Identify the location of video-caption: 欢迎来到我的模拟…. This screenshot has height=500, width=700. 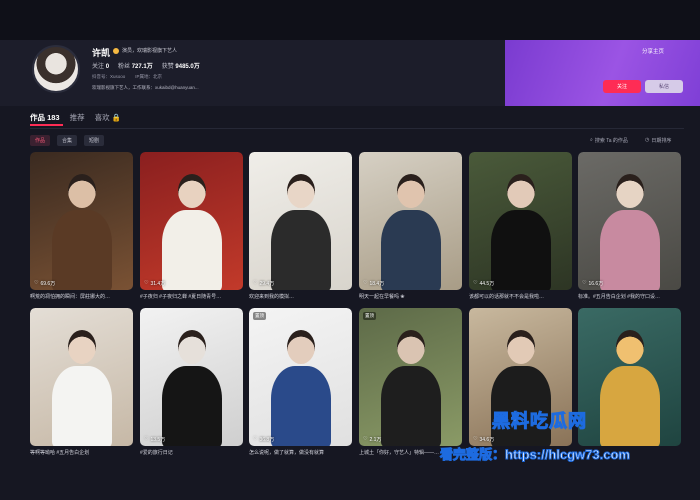
(300, 296).